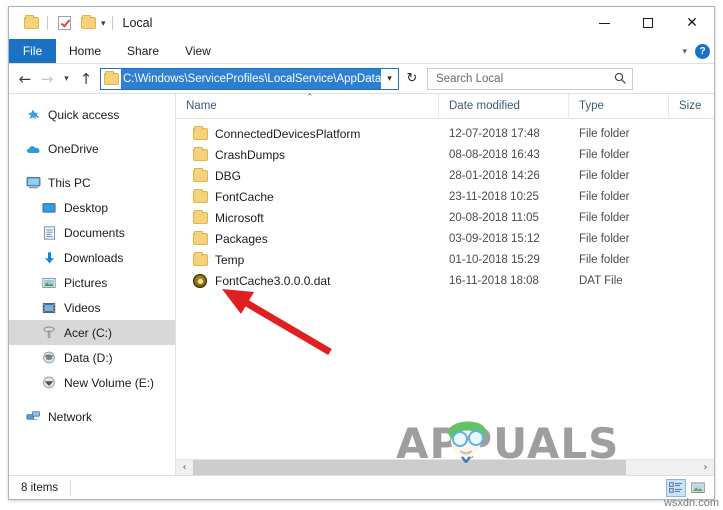  I want to click on help-icon: ?, so click(702, 51).